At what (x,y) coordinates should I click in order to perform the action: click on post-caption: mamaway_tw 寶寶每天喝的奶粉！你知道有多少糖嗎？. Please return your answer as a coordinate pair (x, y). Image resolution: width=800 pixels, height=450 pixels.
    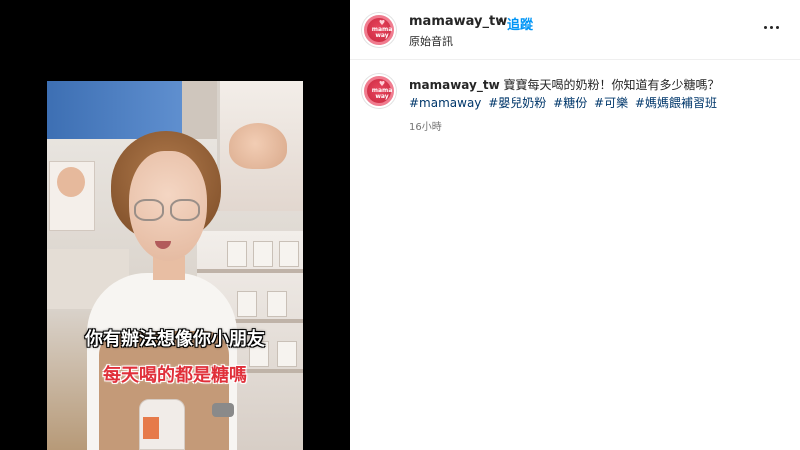
    Looking at the image, I should click on (599, 85).